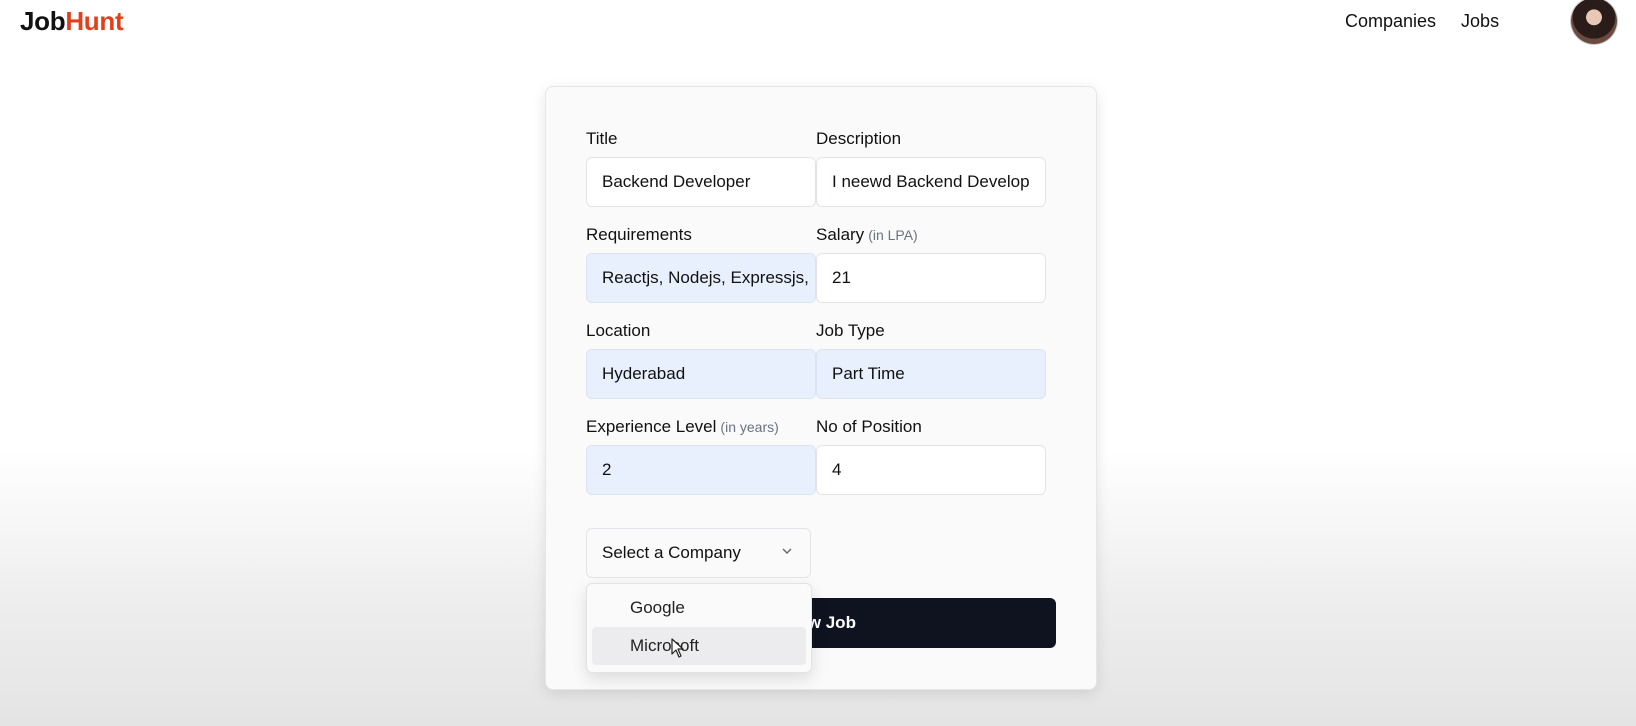 This screenshot has width=1636, height=726. Describe the element at coordinates (787, 551) in the screenshot. I see `chevron-down-icon` at that location.